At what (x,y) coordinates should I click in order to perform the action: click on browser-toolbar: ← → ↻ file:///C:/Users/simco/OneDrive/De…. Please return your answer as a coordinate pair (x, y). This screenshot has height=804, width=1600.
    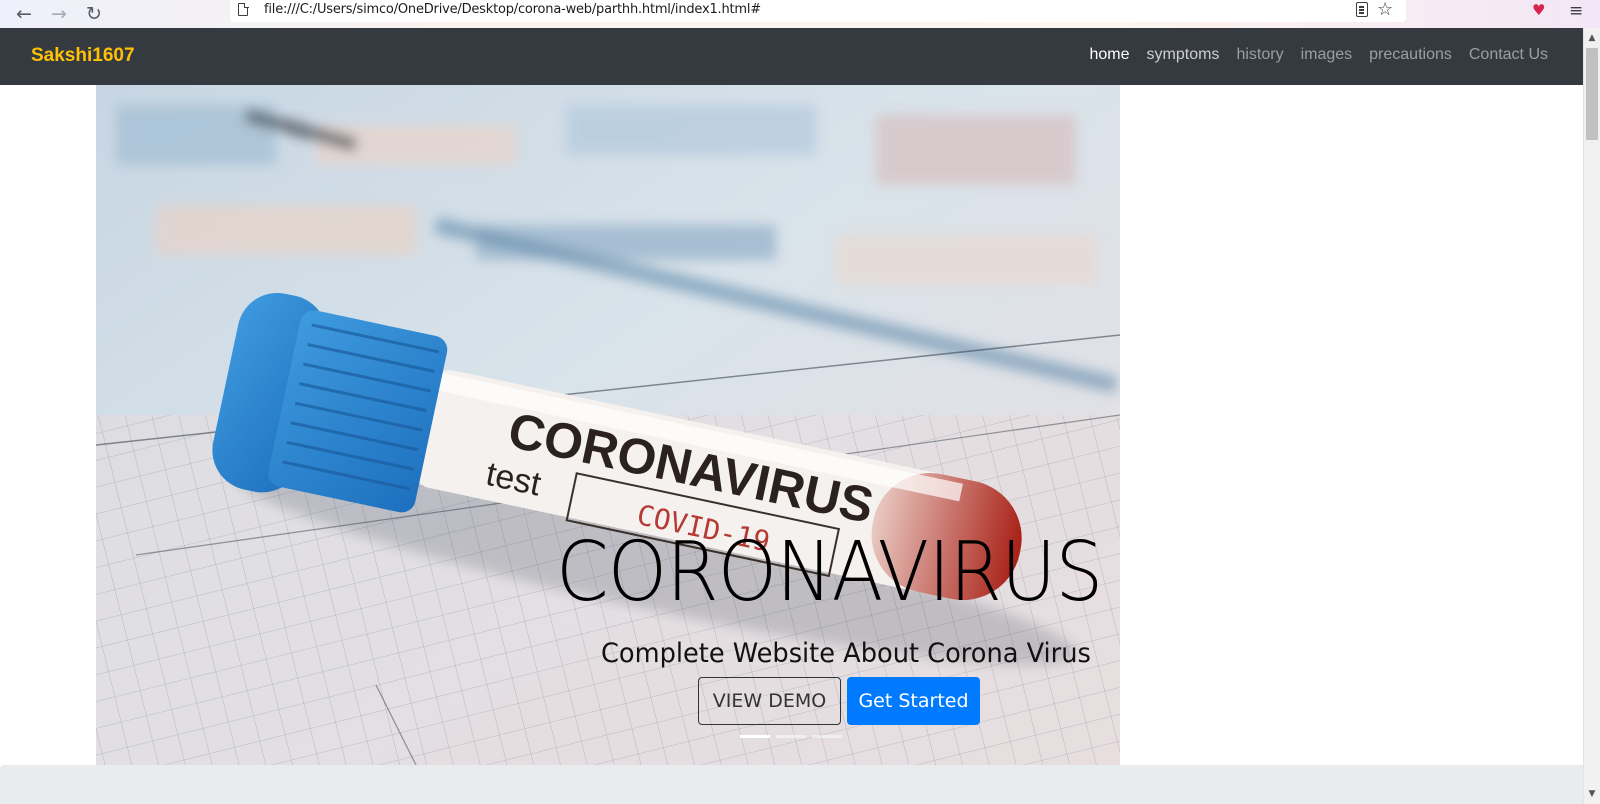
    Looking at the image, I should click on (800, 14).